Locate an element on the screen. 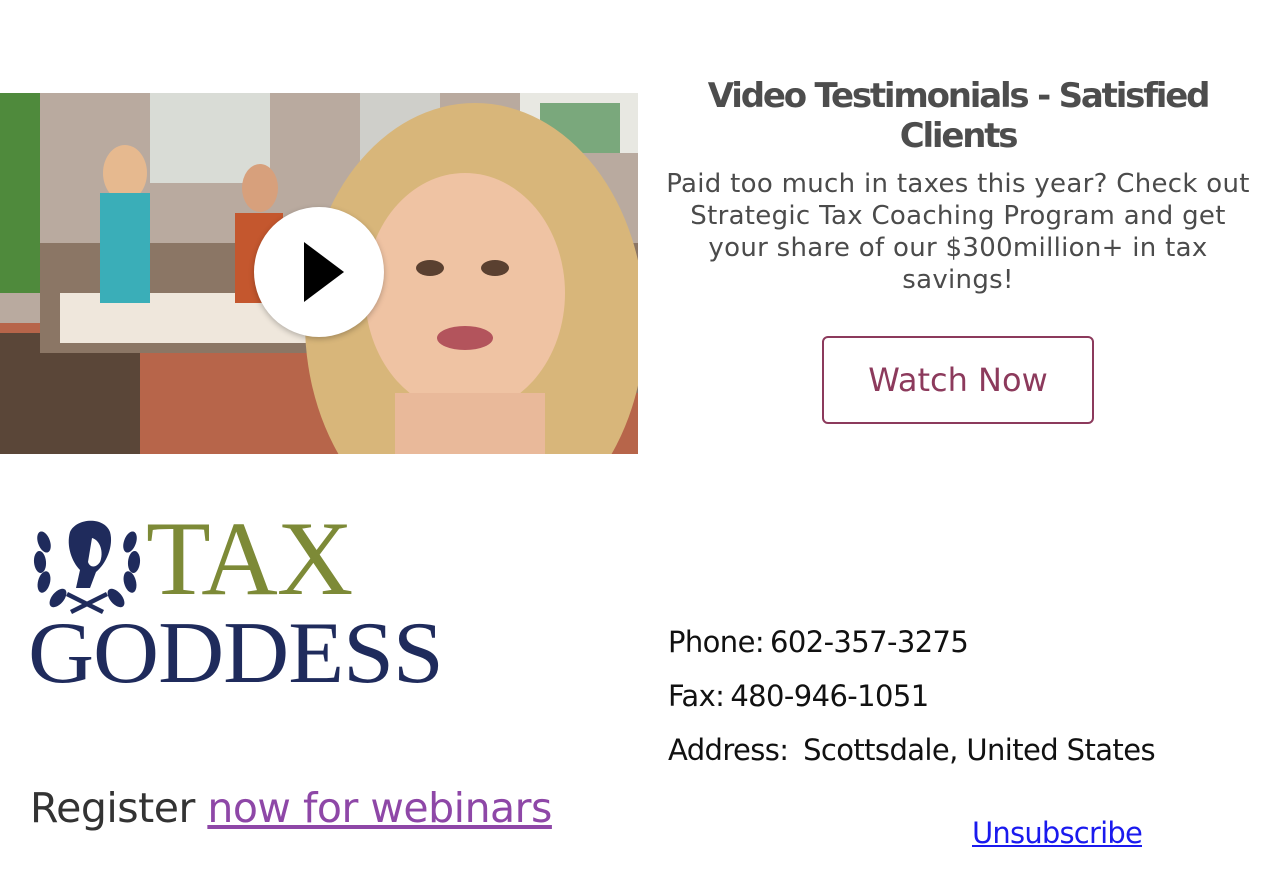 Image resolution: width=1274 pixels, height=891 pixels. address-line: Address: Scottsdale, United States is located at coordinates (912, 750).